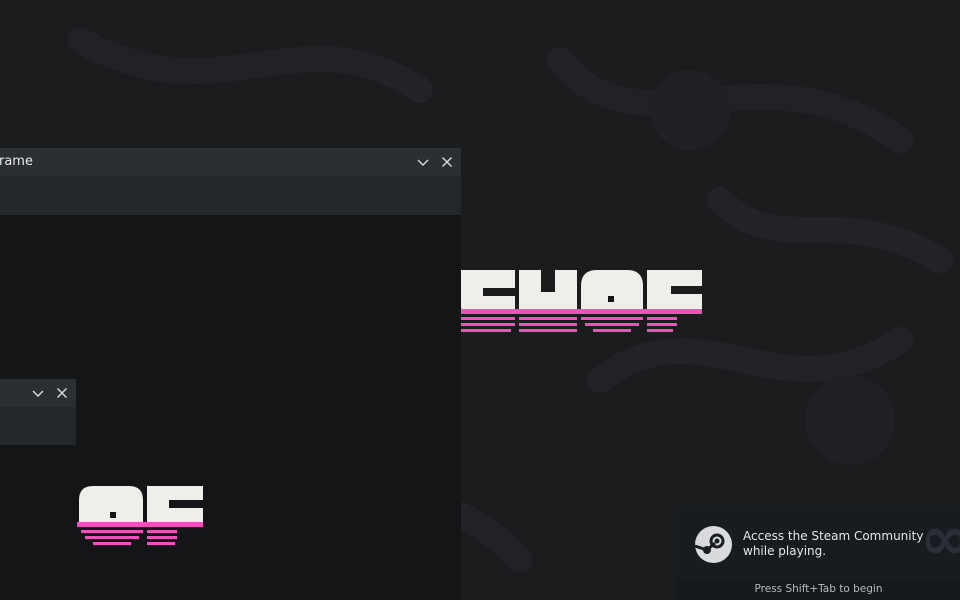  Describe the element at coordinates (713, 544) in the screenshot. I see `steam-logo-icon` at that location.